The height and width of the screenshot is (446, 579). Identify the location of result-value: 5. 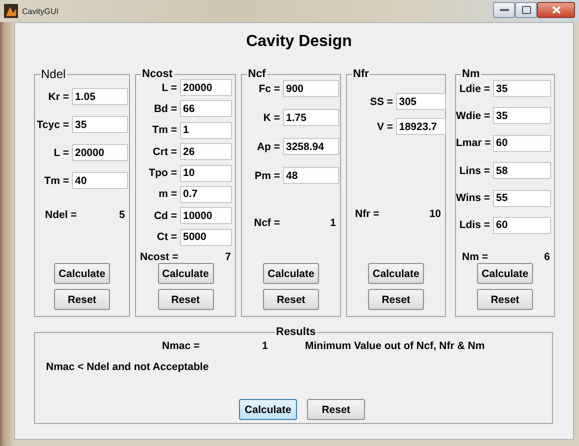
(122, 215).